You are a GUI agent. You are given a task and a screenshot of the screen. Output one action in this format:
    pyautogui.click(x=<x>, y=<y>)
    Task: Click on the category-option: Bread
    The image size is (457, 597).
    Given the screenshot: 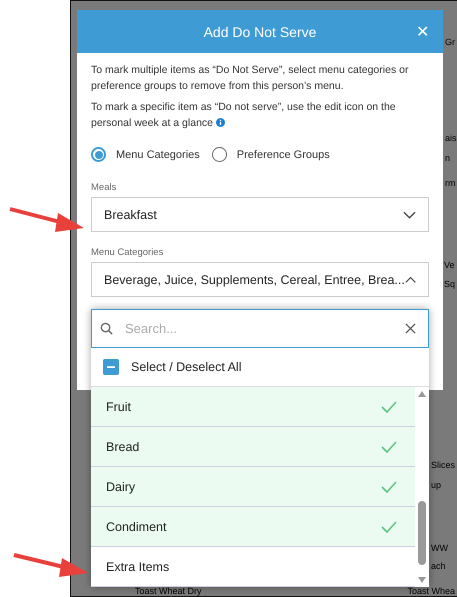 What is the action you would take?
    pyautogui.click(x=253, y=447)
    